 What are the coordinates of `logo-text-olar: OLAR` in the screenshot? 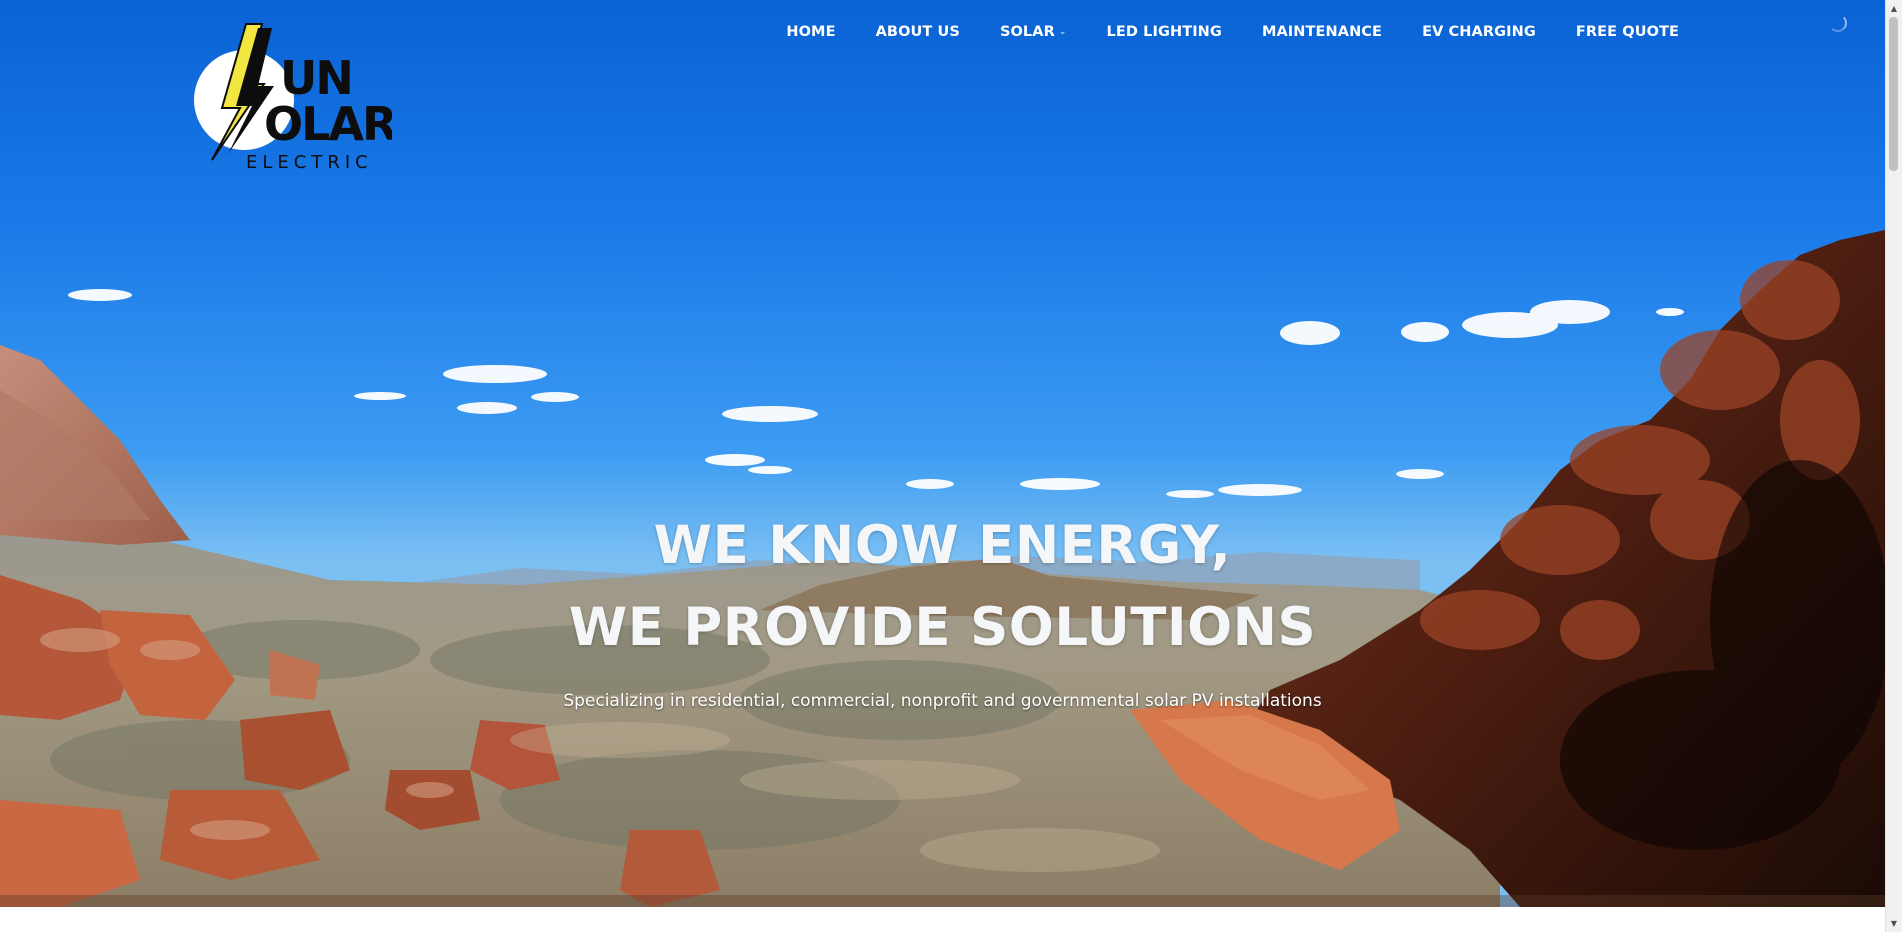 It's located at (328, 124).